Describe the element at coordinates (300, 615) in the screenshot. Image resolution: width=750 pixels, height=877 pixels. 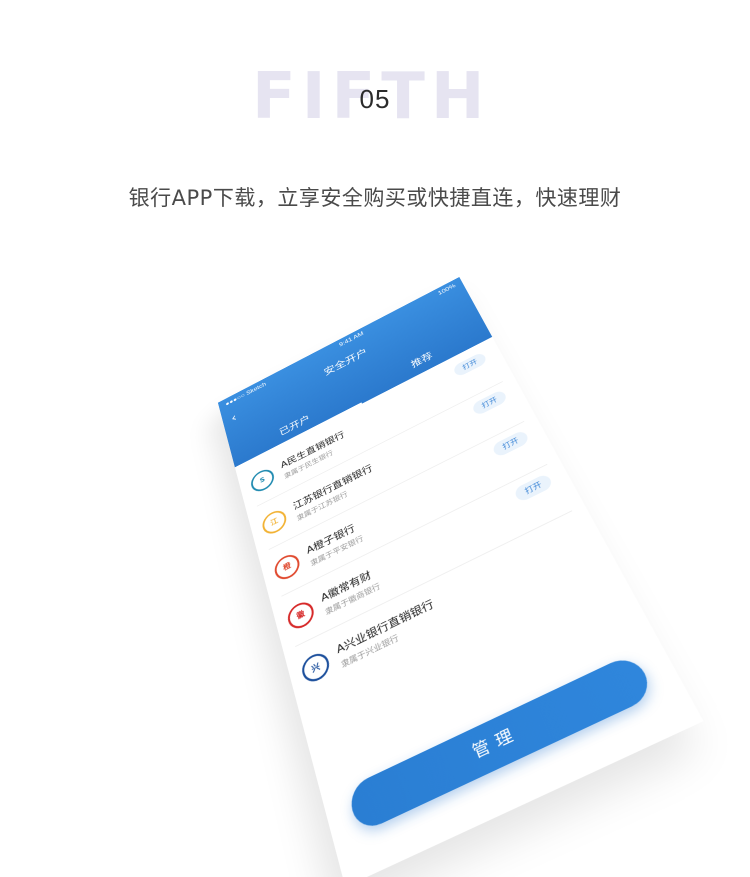
I see `huishang-logo-icon: 徽` at that location.